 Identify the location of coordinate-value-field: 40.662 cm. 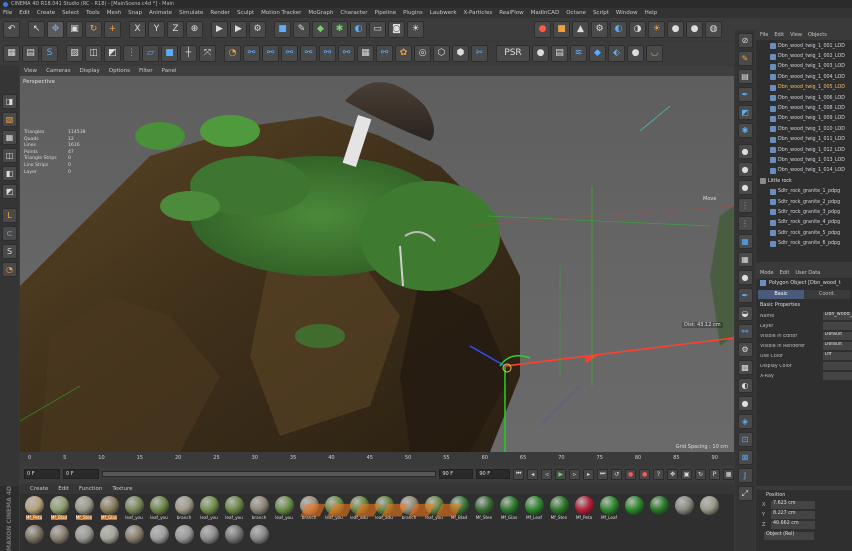
(793, 525).